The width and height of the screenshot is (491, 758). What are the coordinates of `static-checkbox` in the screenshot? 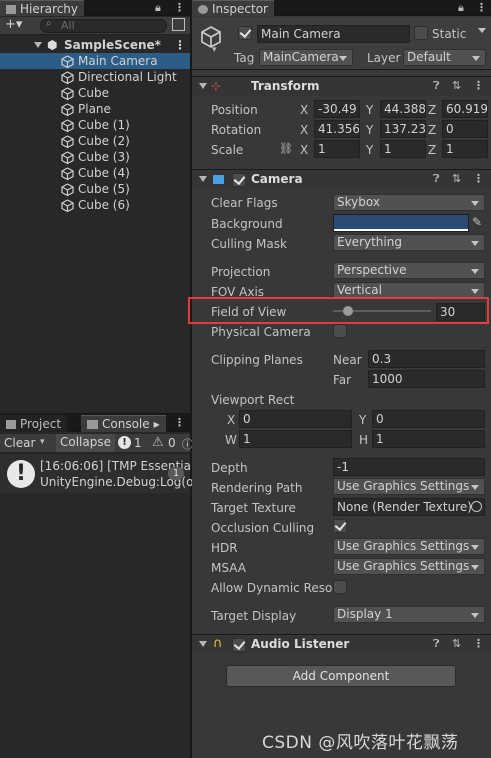 It's located at (421, 33).